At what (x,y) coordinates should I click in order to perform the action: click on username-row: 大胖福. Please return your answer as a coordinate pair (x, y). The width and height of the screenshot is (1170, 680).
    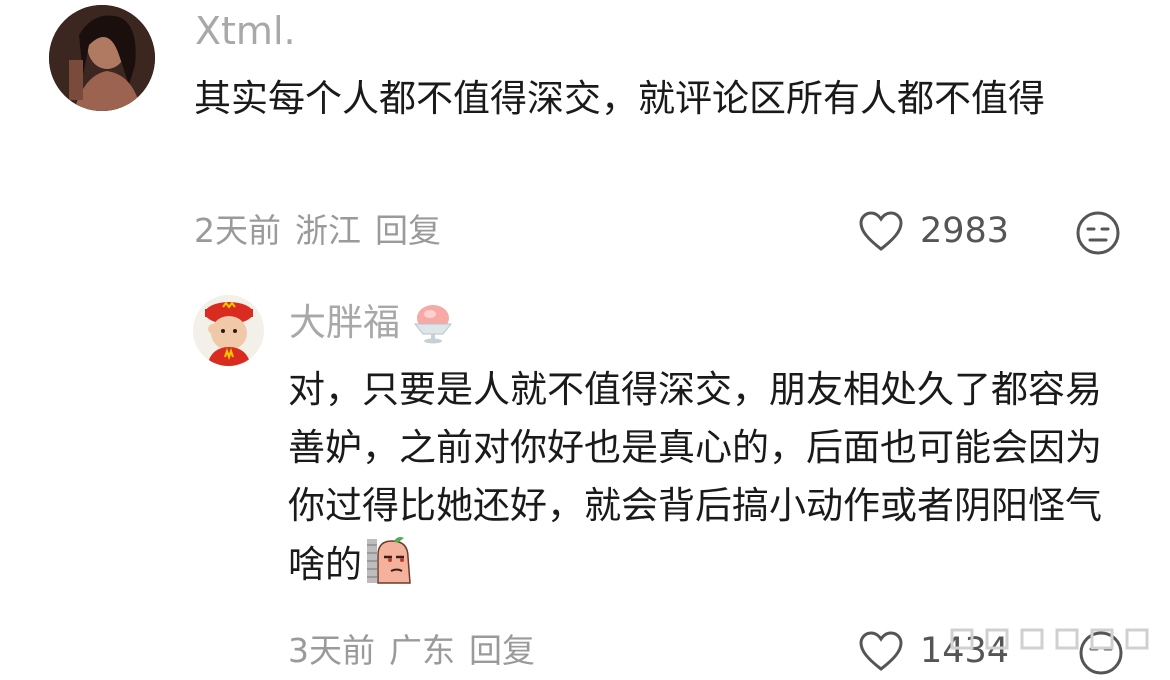
    Looking at the image, I should click on (372, 323).